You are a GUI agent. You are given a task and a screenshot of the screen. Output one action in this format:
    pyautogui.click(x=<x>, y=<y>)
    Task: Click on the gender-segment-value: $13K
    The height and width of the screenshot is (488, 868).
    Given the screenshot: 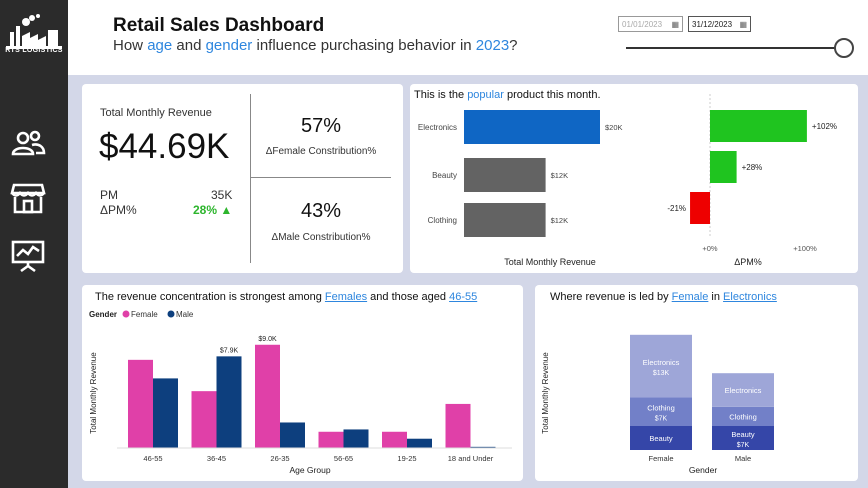 What is the action you would take?
    pyautogui.click(x=661, y=373)
    